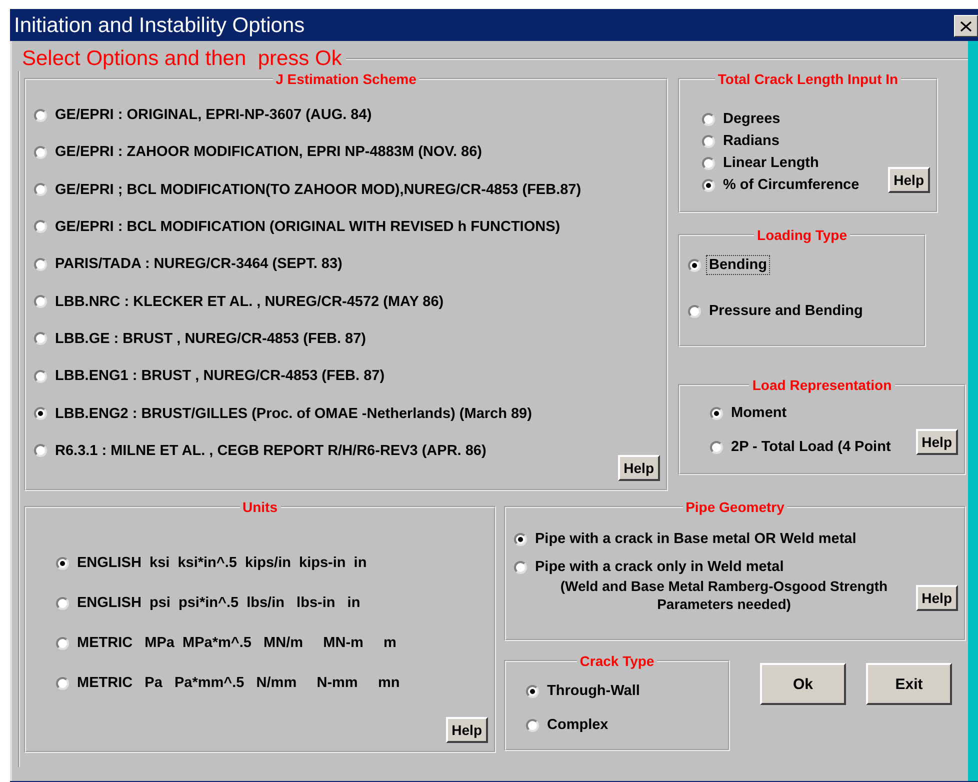 The width and height of the screenshot is (978, 782). What do you see at coordinates (786, 311) in the screenshot?
I see `option-label: Pressure and Bending` at bounding box center [786, 311].